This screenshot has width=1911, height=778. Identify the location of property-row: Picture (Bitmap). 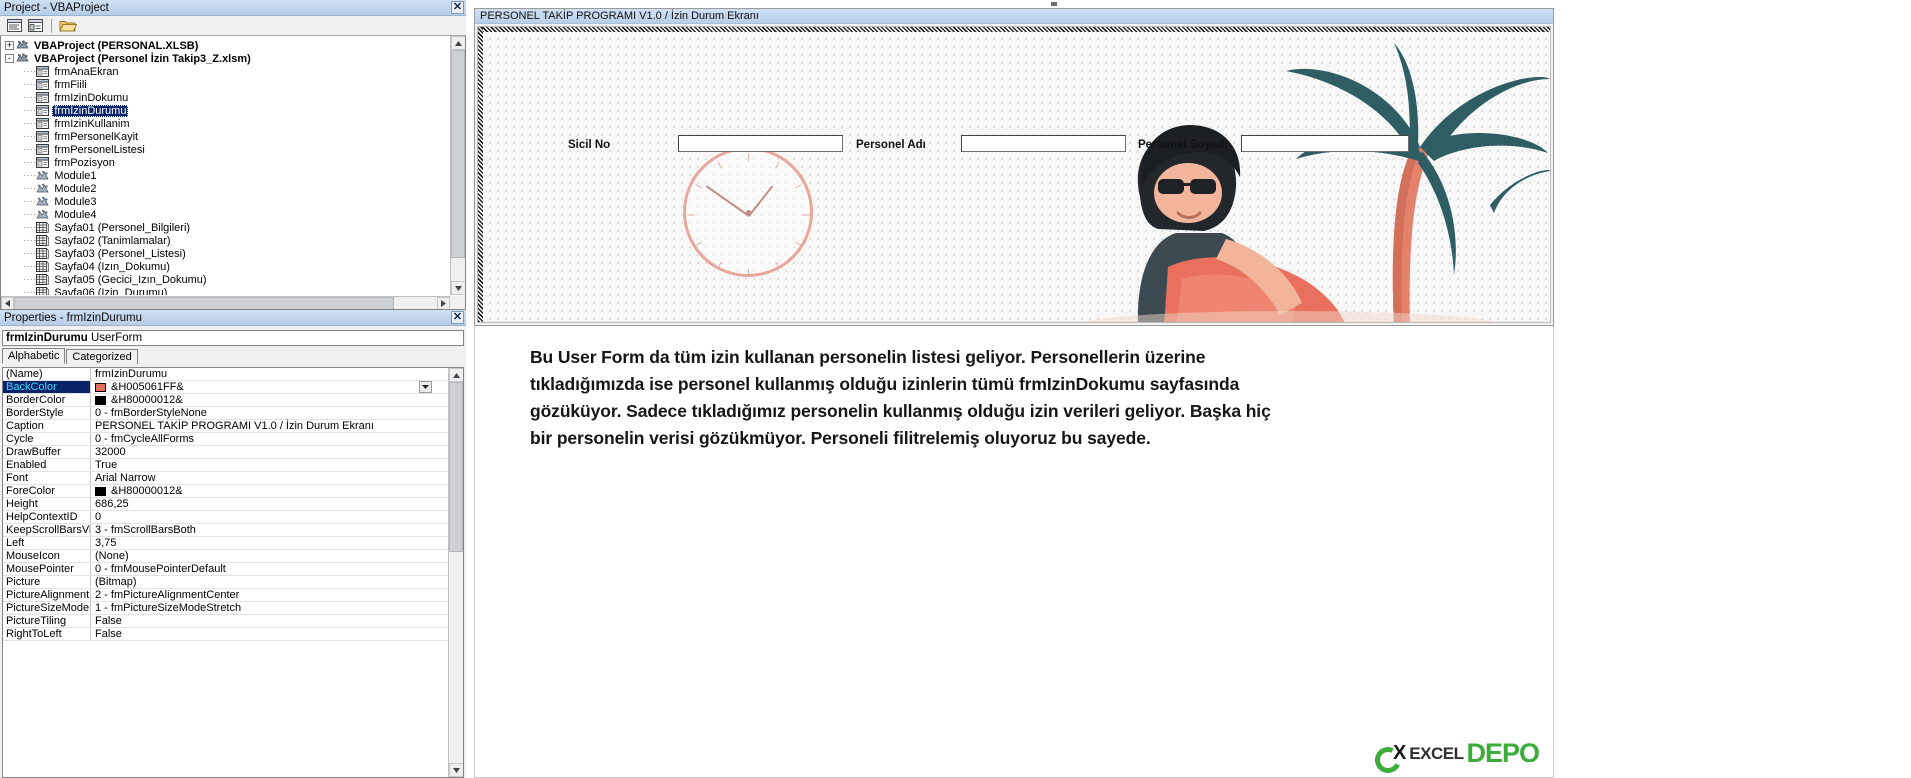
(225, 582).